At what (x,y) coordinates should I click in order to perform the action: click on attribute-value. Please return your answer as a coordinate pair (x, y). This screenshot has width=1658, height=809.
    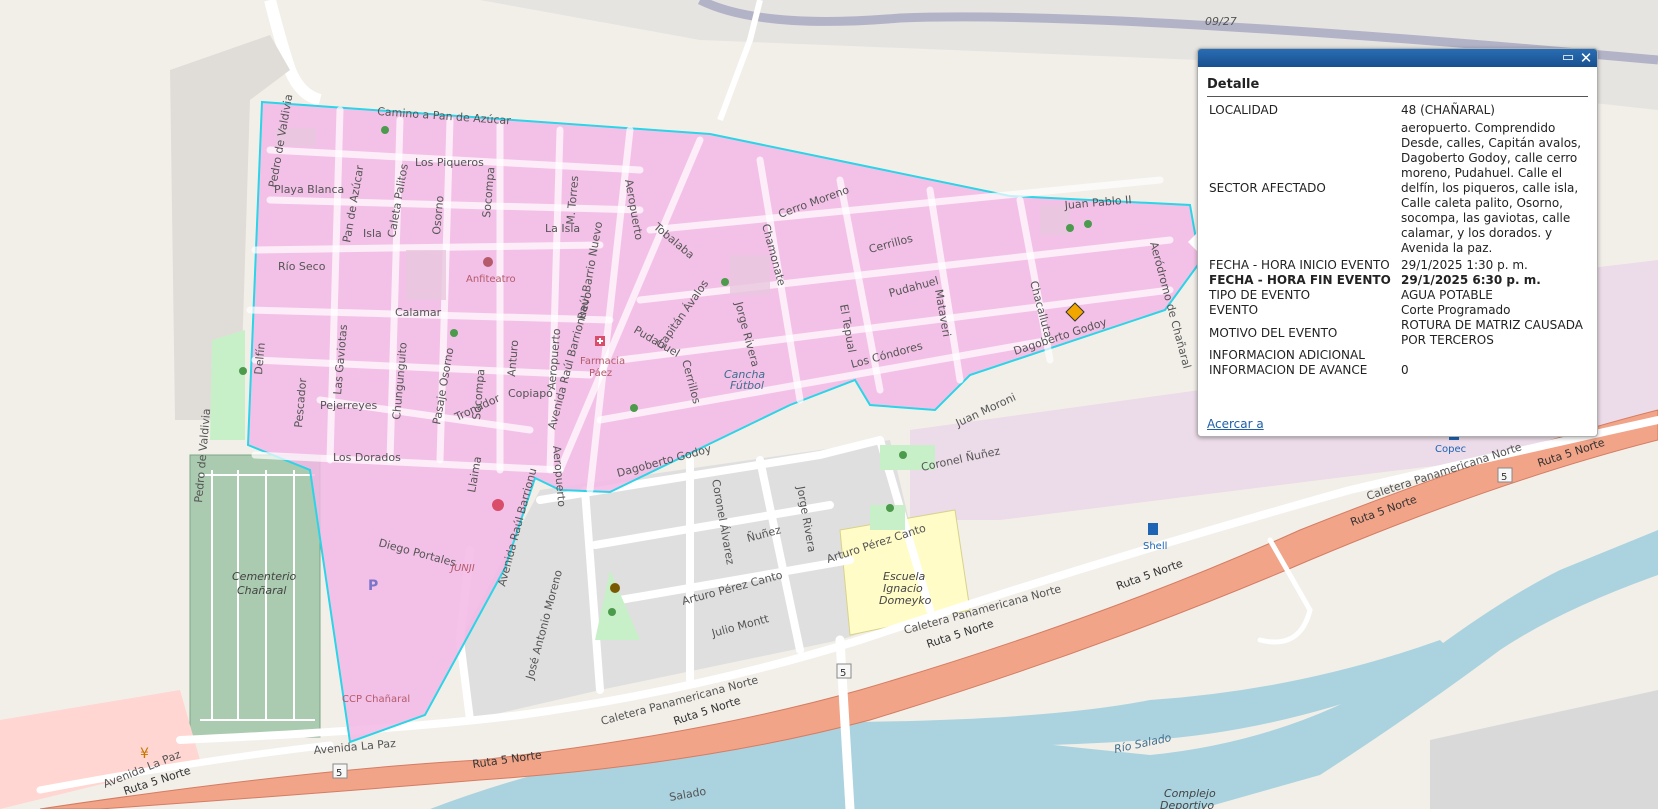
    Looking at the image, I should click on (1493, 355).